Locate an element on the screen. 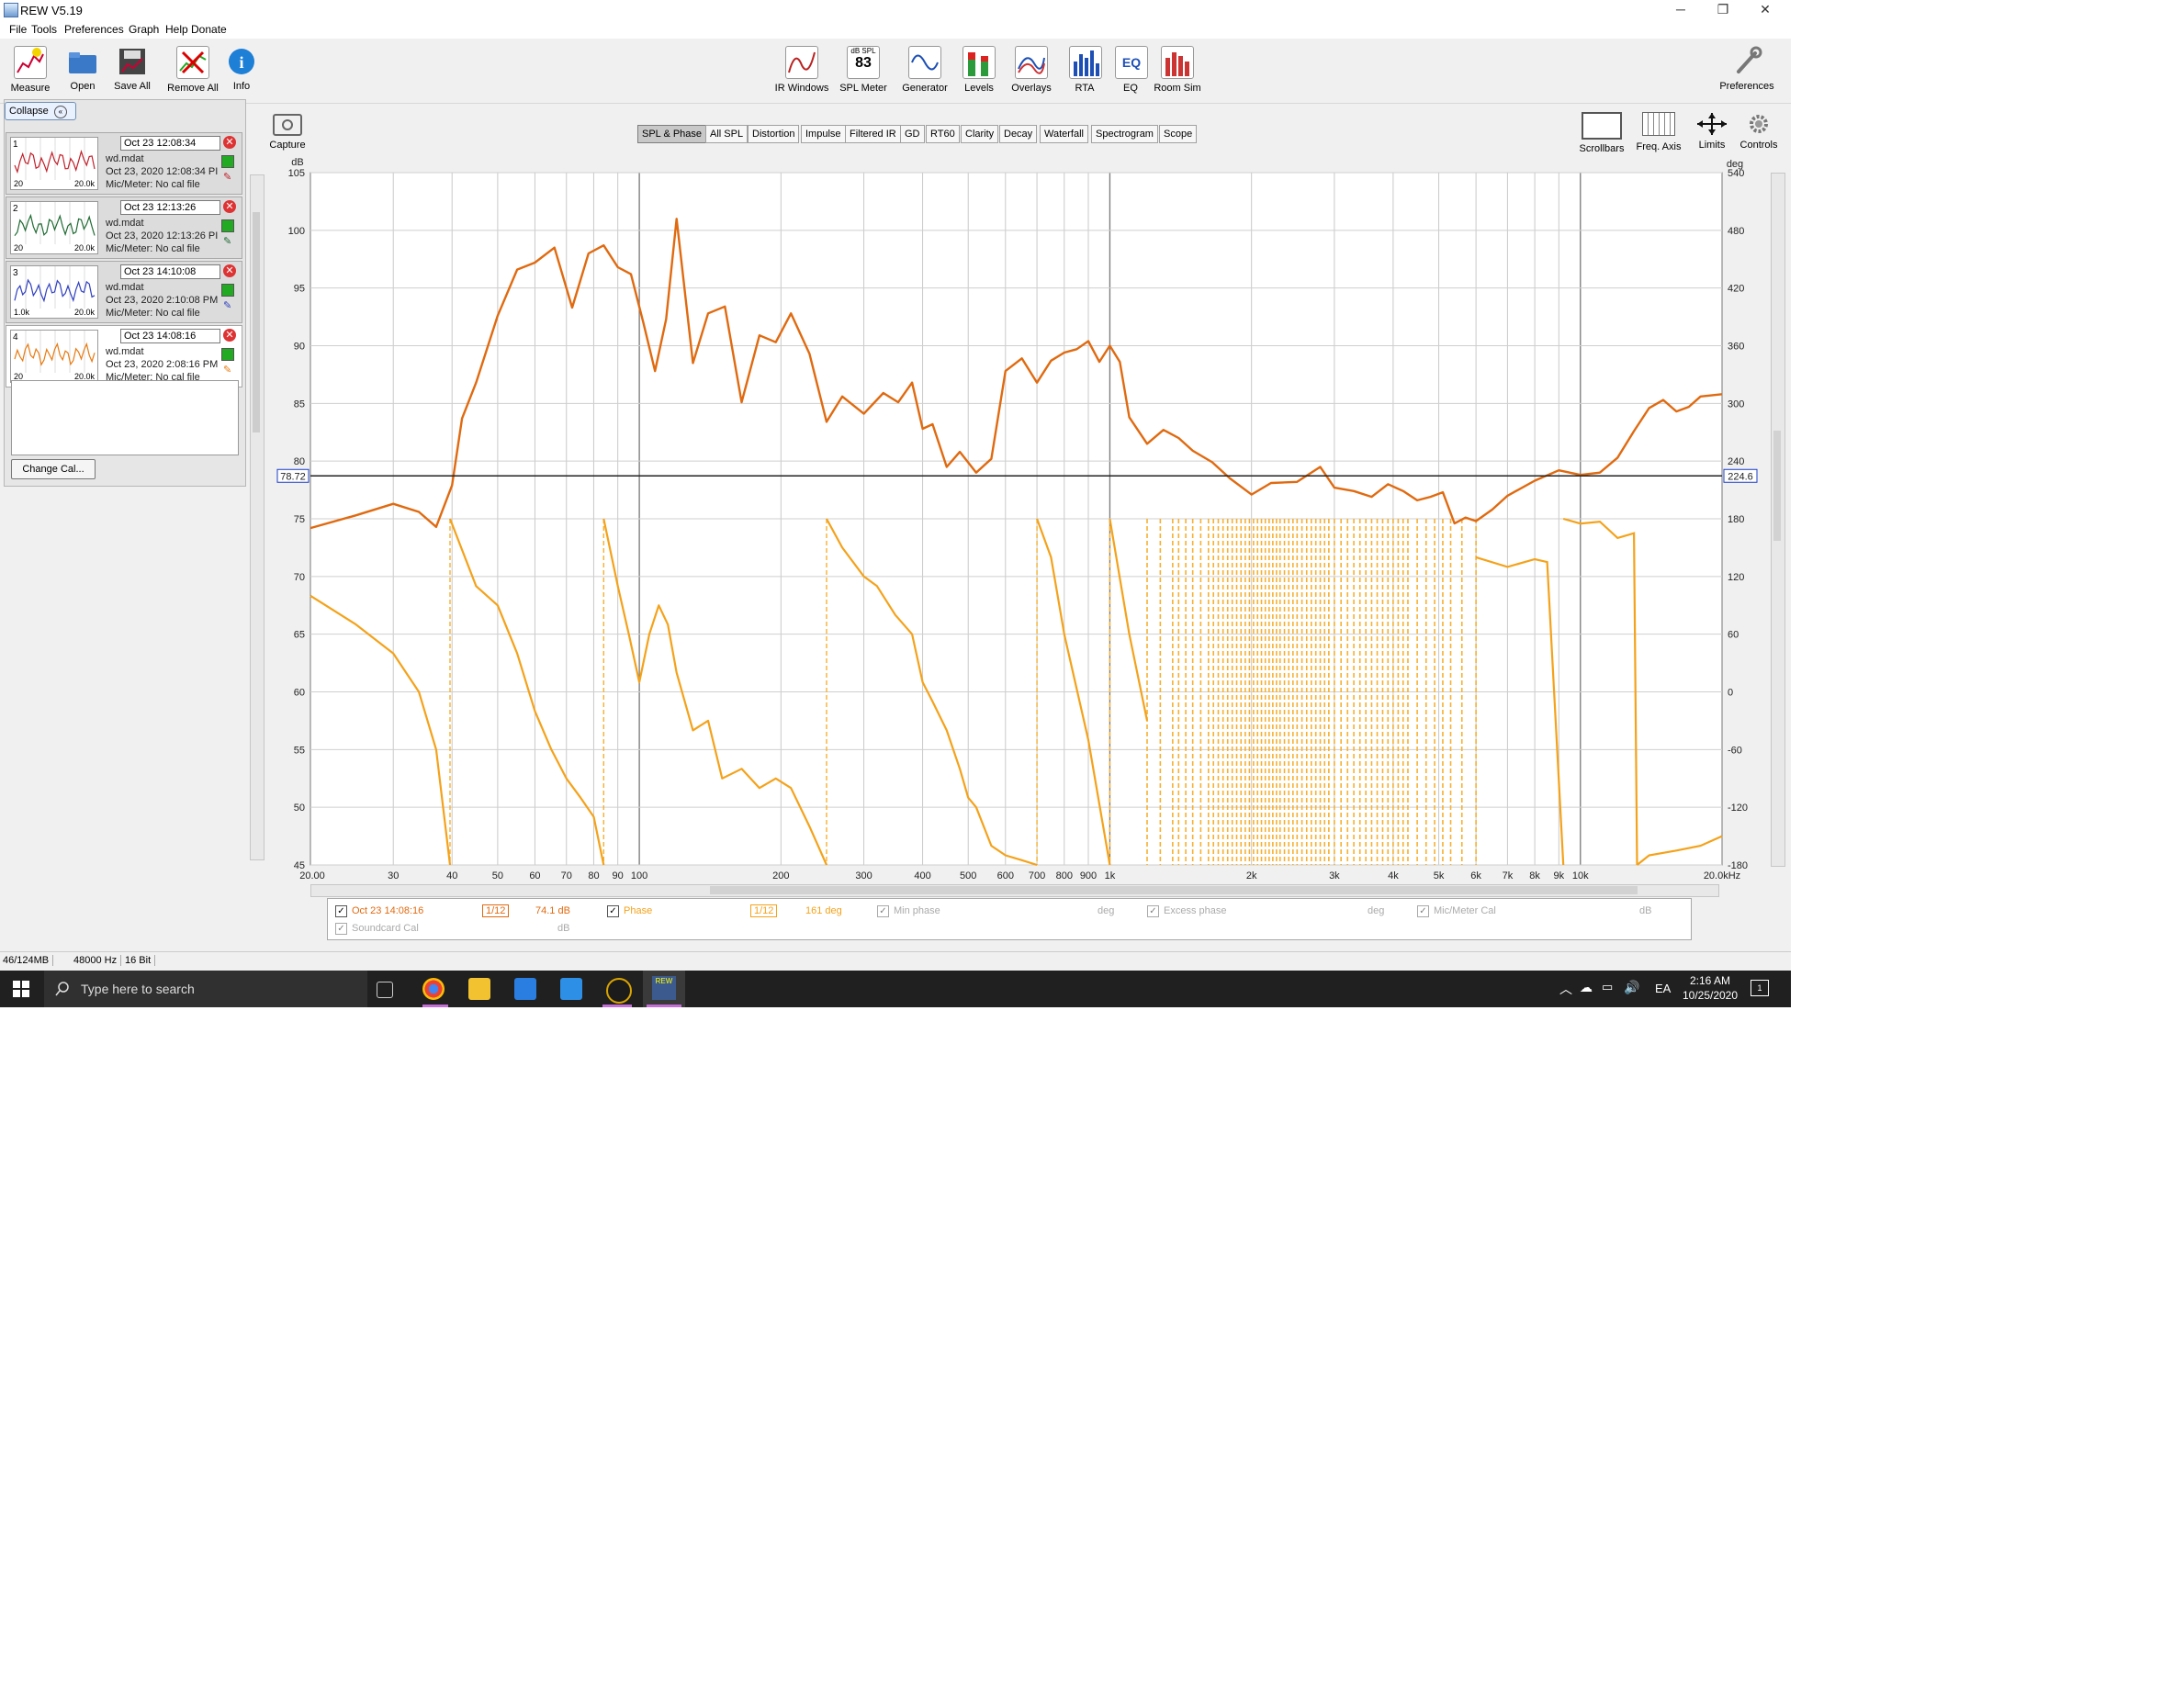 The width and height of the screenshot is (2184, 1684). x-tick-label: 900 is located at coordinates (1088, 875).